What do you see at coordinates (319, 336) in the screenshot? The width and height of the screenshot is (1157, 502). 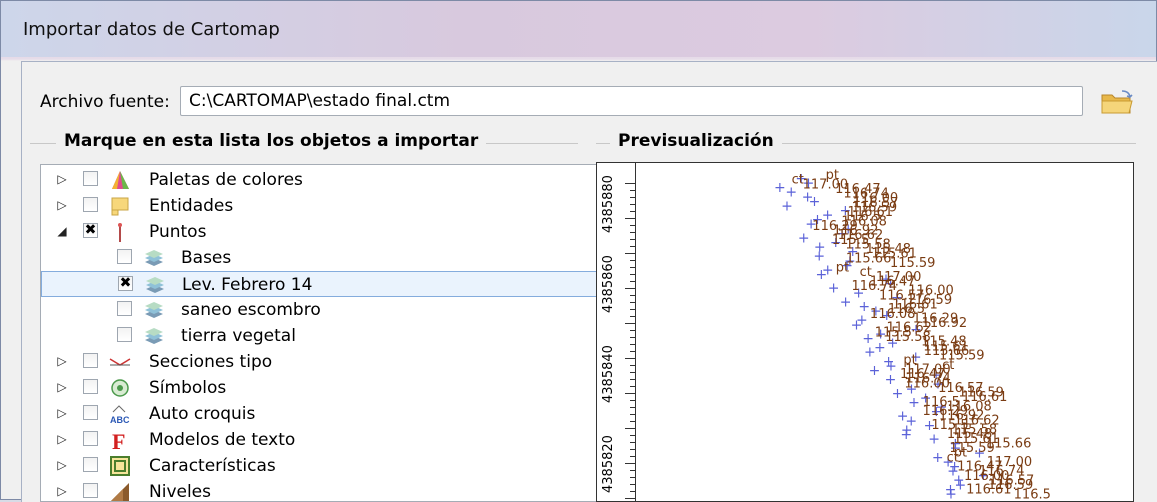 I see `tree-item: tierra vegetal` at bounding box center [319, 336].